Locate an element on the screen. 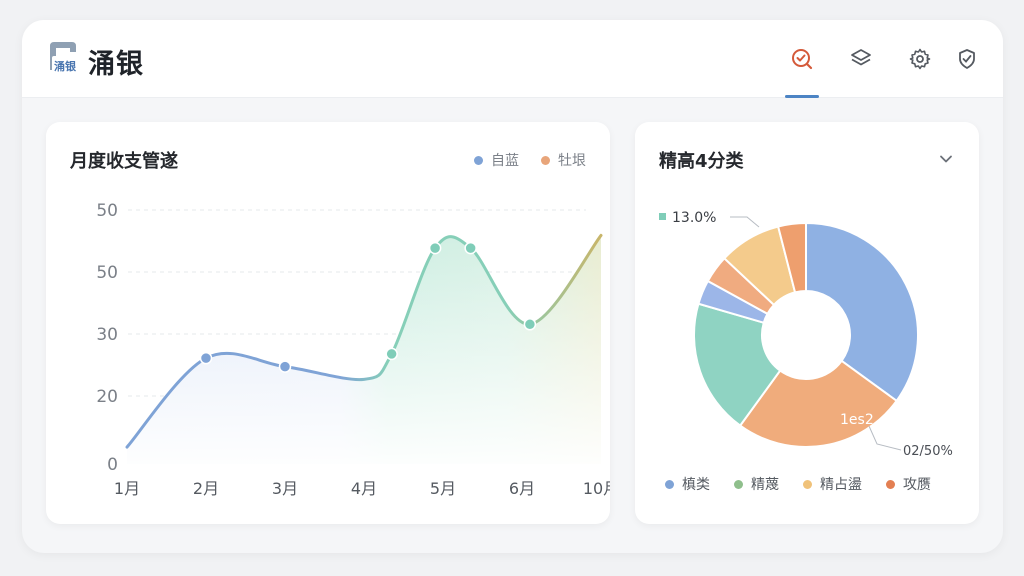 This screenshot has width=1024, height=576. layers-button is located at coordinates (861, 59).